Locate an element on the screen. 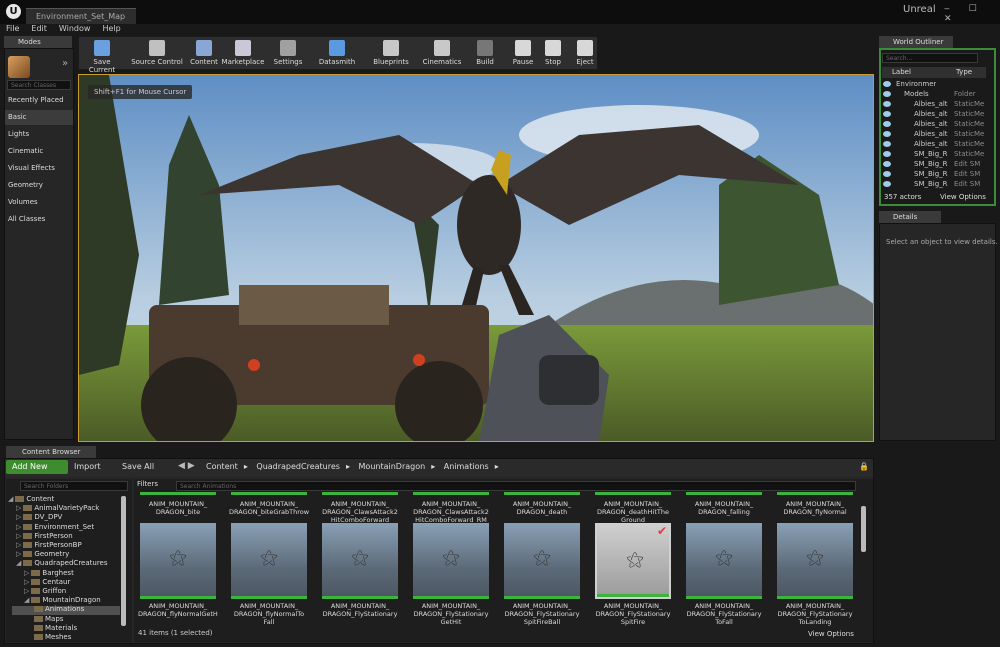  toolbar-content-button: Content is located at coordinates (204, 54).